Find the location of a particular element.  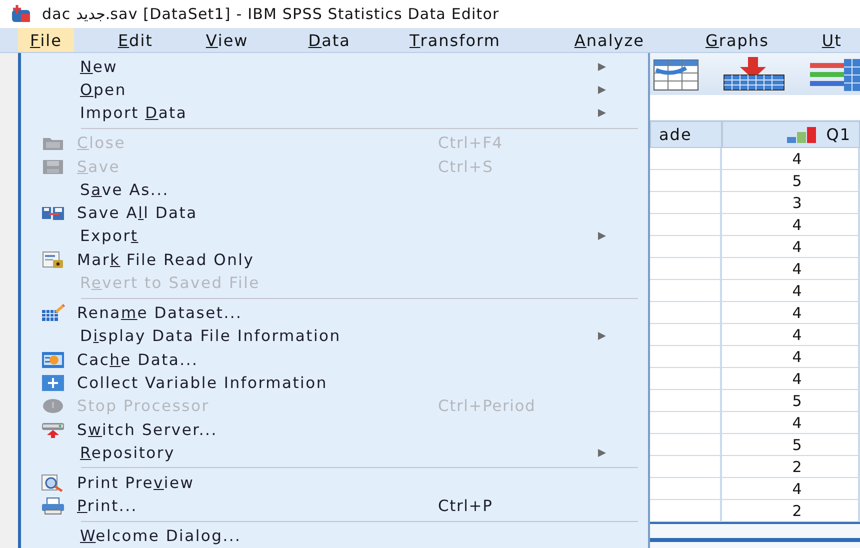

menu-item: Import Data is located at coordinates (334, 113).